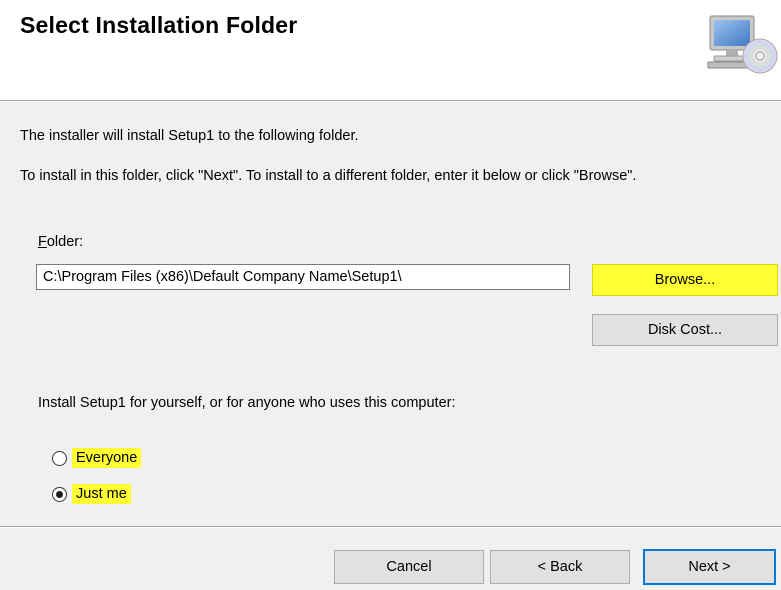  What do you see at coordinates (560, 567) in the screenshot?
I see `back-button: < Back` at bounding box center [560, 567].